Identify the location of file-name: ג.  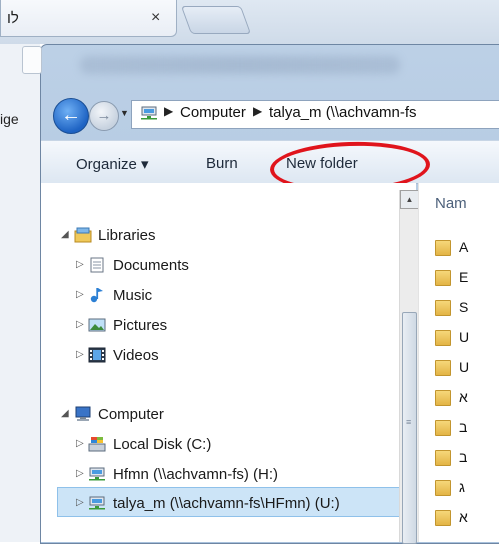
(462, 487).